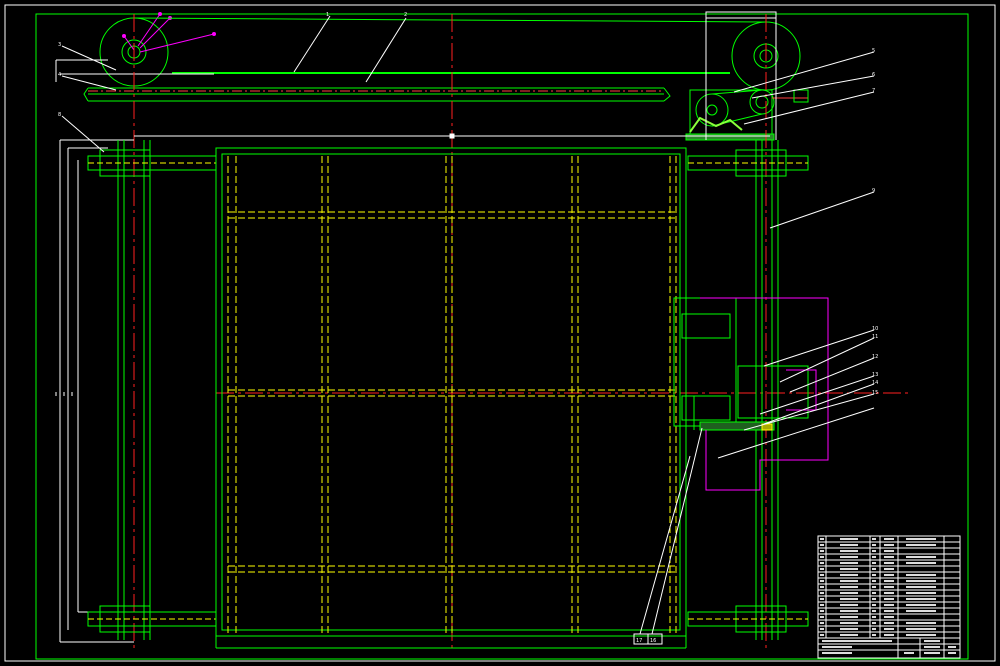 The image size is (1000, 666). Describe the element at coordinates (873, 75) in the screenshot. I see `callout-6: 6` at that location.